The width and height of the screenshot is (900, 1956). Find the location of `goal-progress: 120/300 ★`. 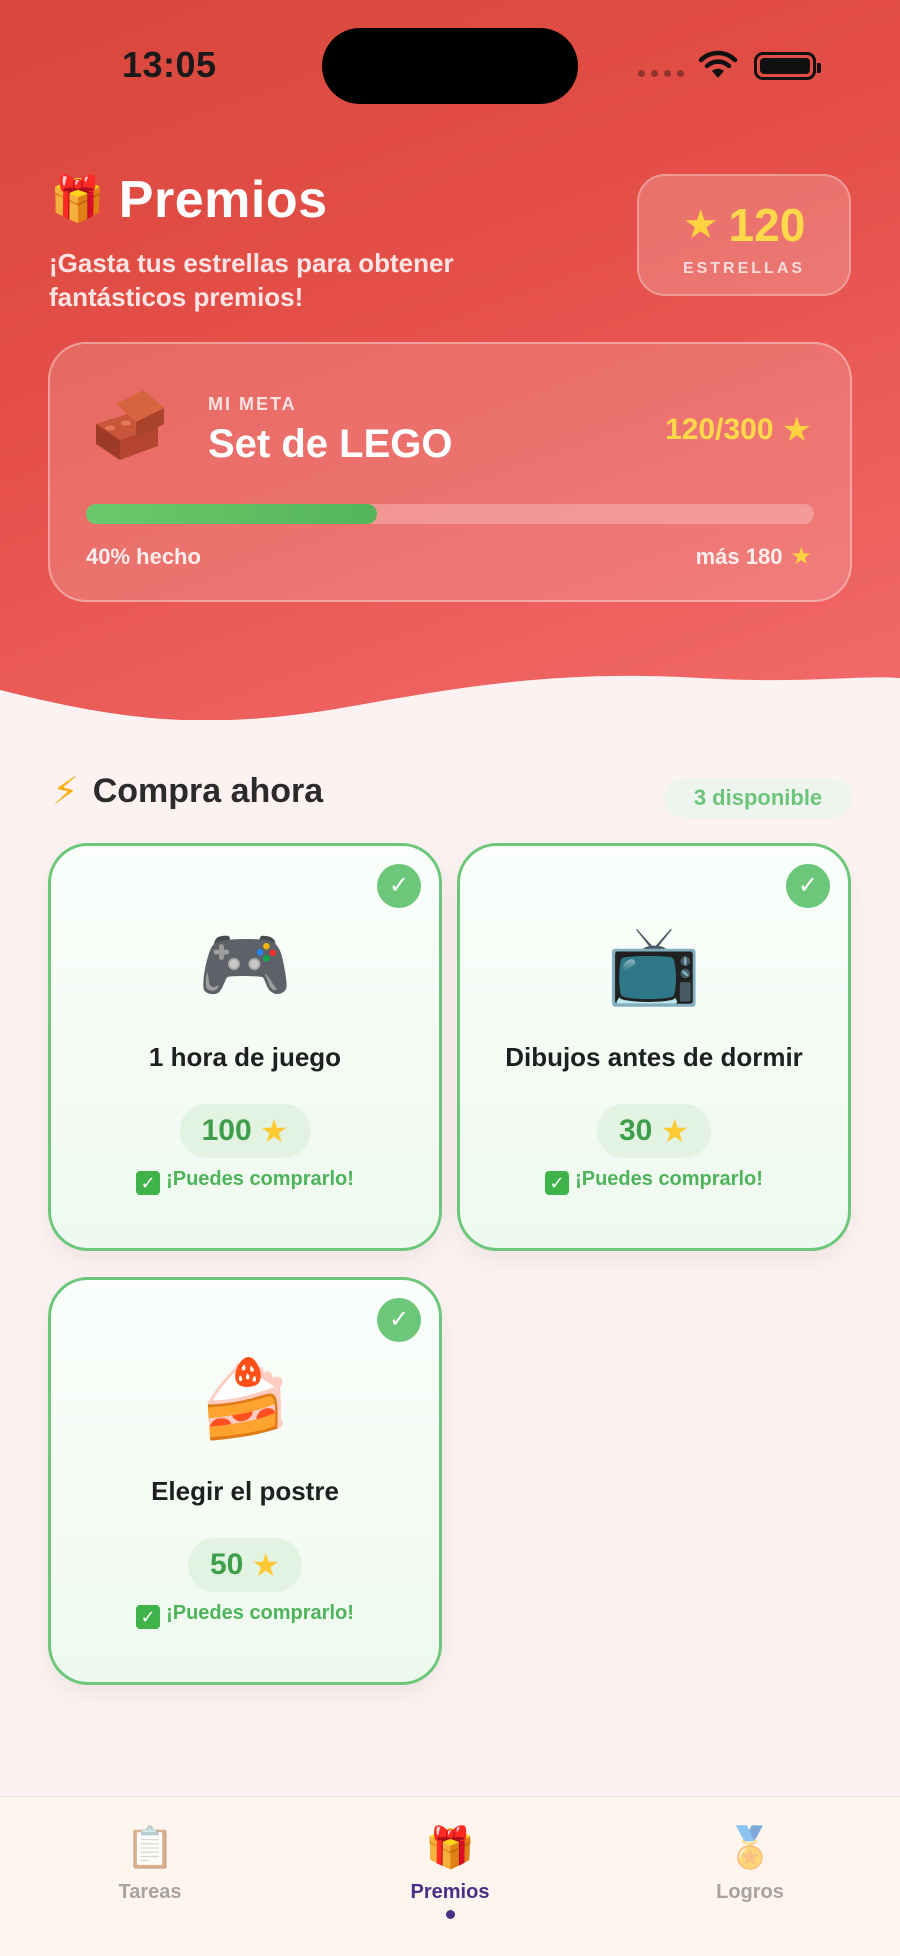

goal-progress: 120/300 ★ is located at coordinates (738, 430).